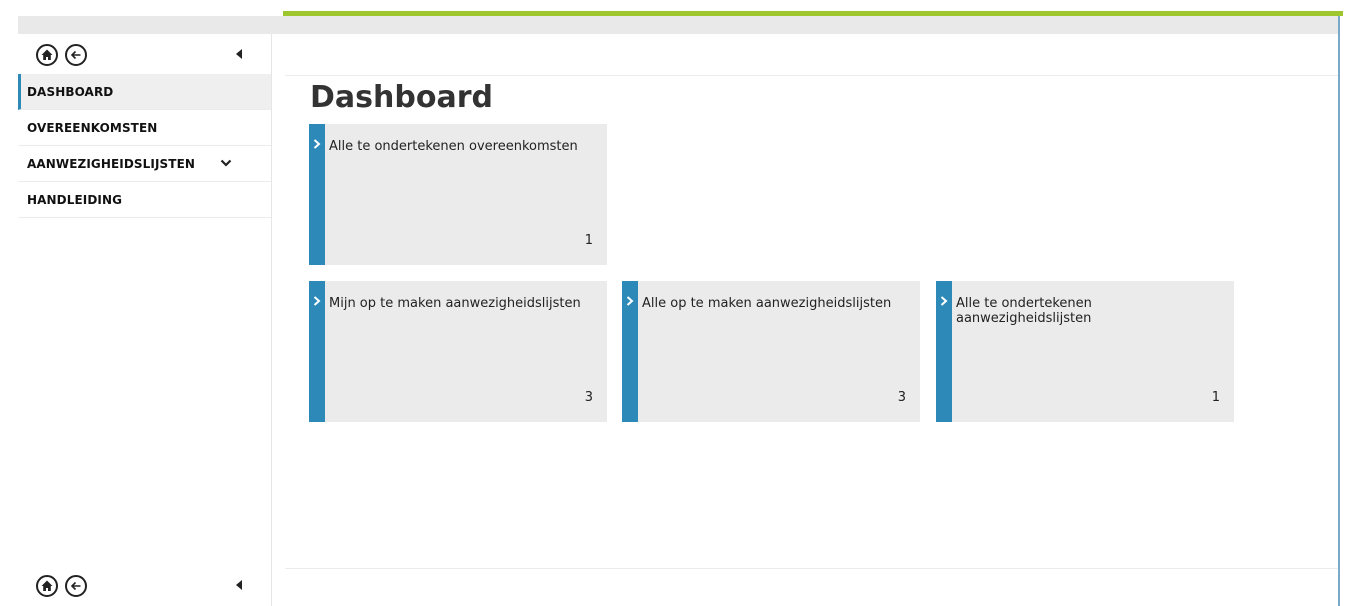  Describe the element at coordinates (767, 303) in the screenshot. I see `tile-label: Alle op te maken aanwezigheidslijsten` at that location.